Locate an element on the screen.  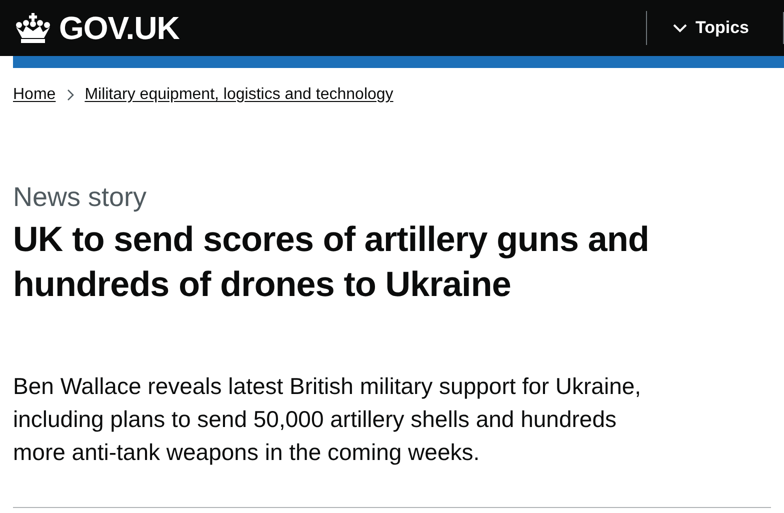
chevron-right-icon is located at coordinates (70, 95).